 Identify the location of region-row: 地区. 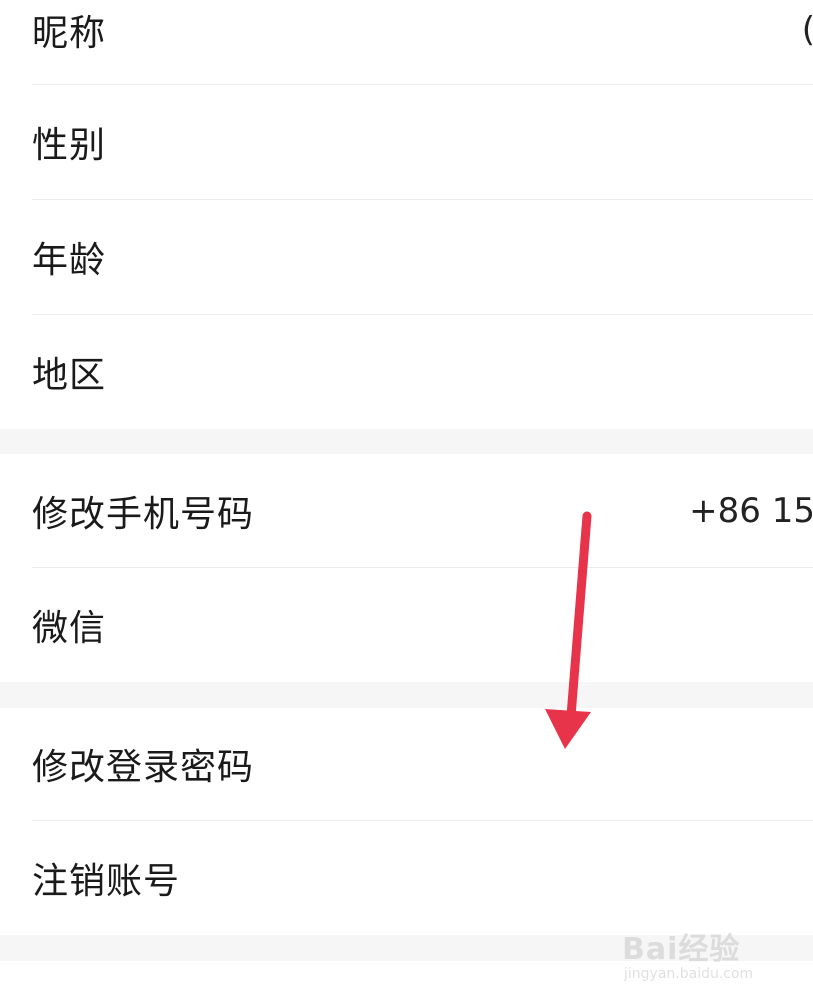
(406, 372).